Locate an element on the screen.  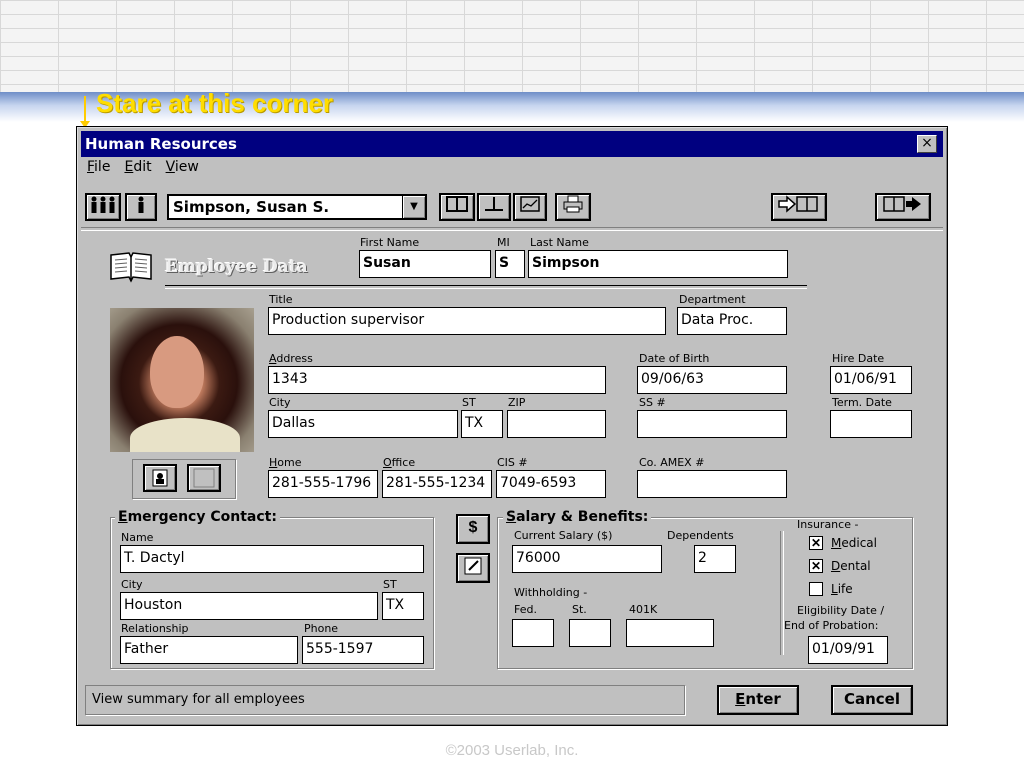
emergency-city-field: Houston is located at coordinates (249, 606).